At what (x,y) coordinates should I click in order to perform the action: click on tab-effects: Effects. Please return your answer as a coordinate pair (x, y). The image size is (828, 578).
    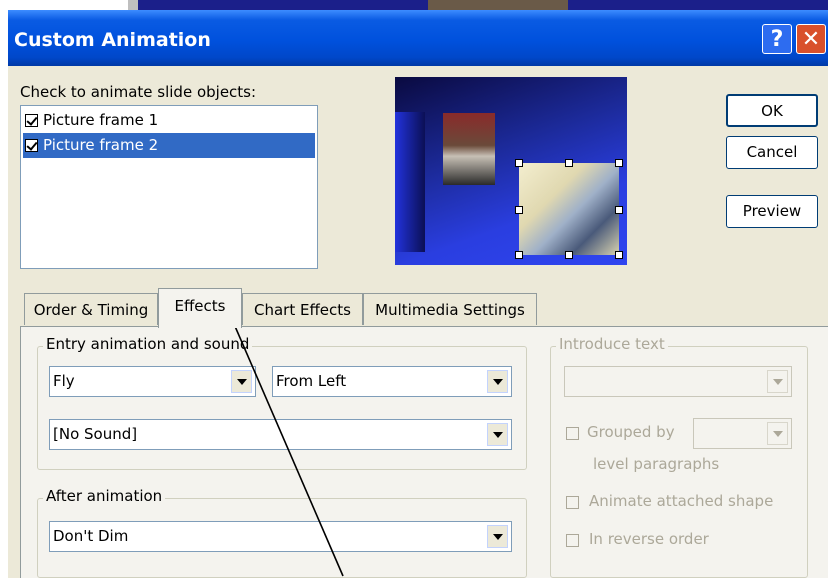
    Looking at the image, I should click on (200, 308).